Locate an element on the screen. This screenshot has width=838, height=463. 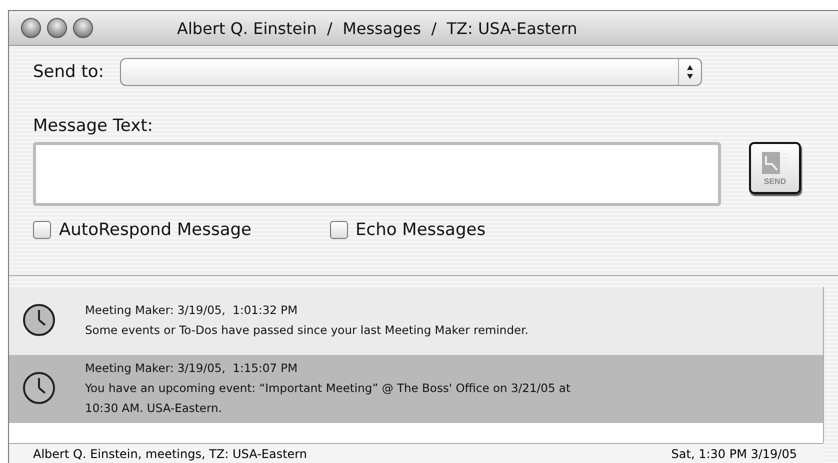
send-to-label: Send to: is located at coordinates (68, 72).